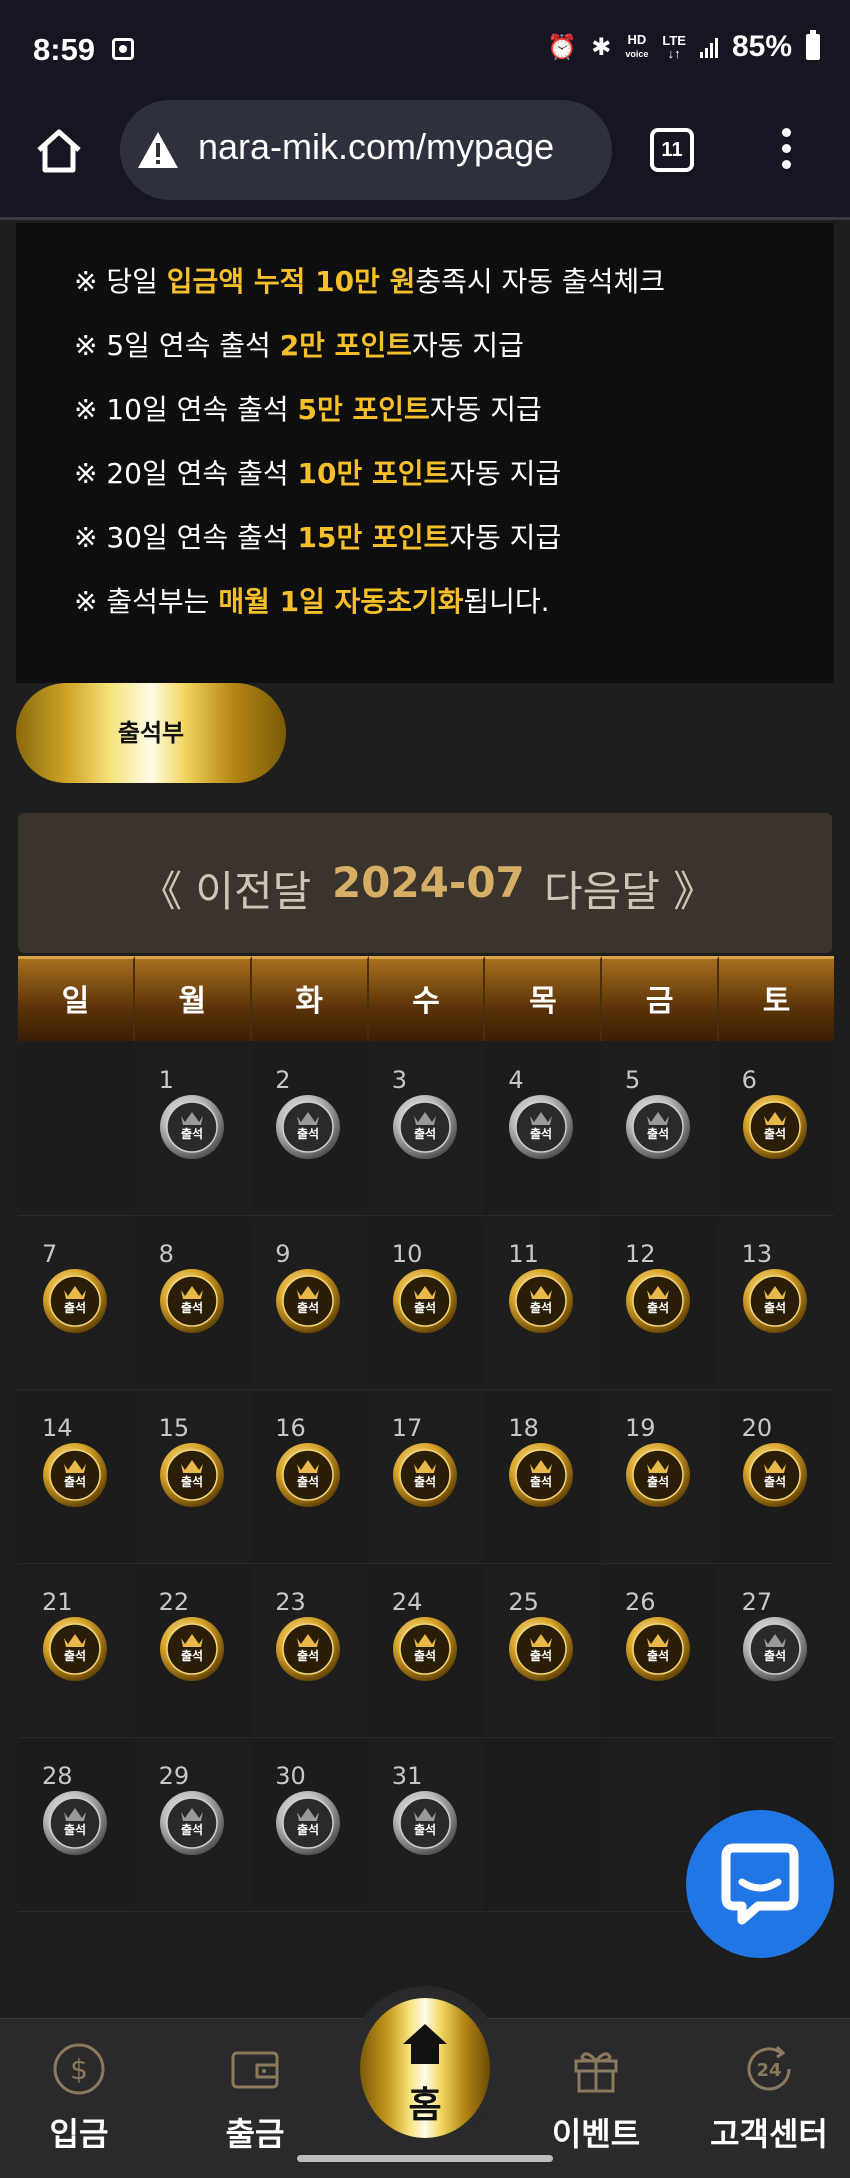 The width and height of the screenshot is (850, 2178). Describe the element at coordinates (398, 147) in the screenshot. I see `url-text: nara-mik.com/mypage` at that location.